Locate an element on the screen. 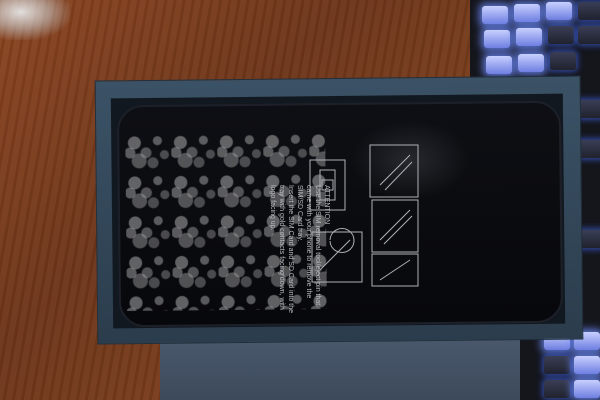 This screenshot has height=400, width=600. film-line: came with your phone to remove the is located at coordinates (308, 242).